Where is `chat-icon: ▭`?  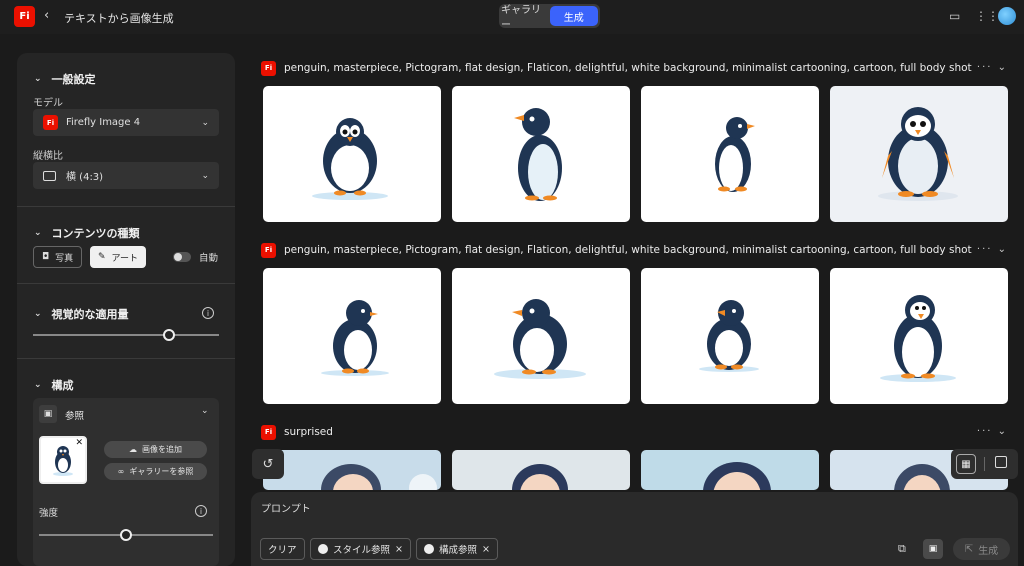
chat-icon: ▭ is located at coordinates (954, 16).